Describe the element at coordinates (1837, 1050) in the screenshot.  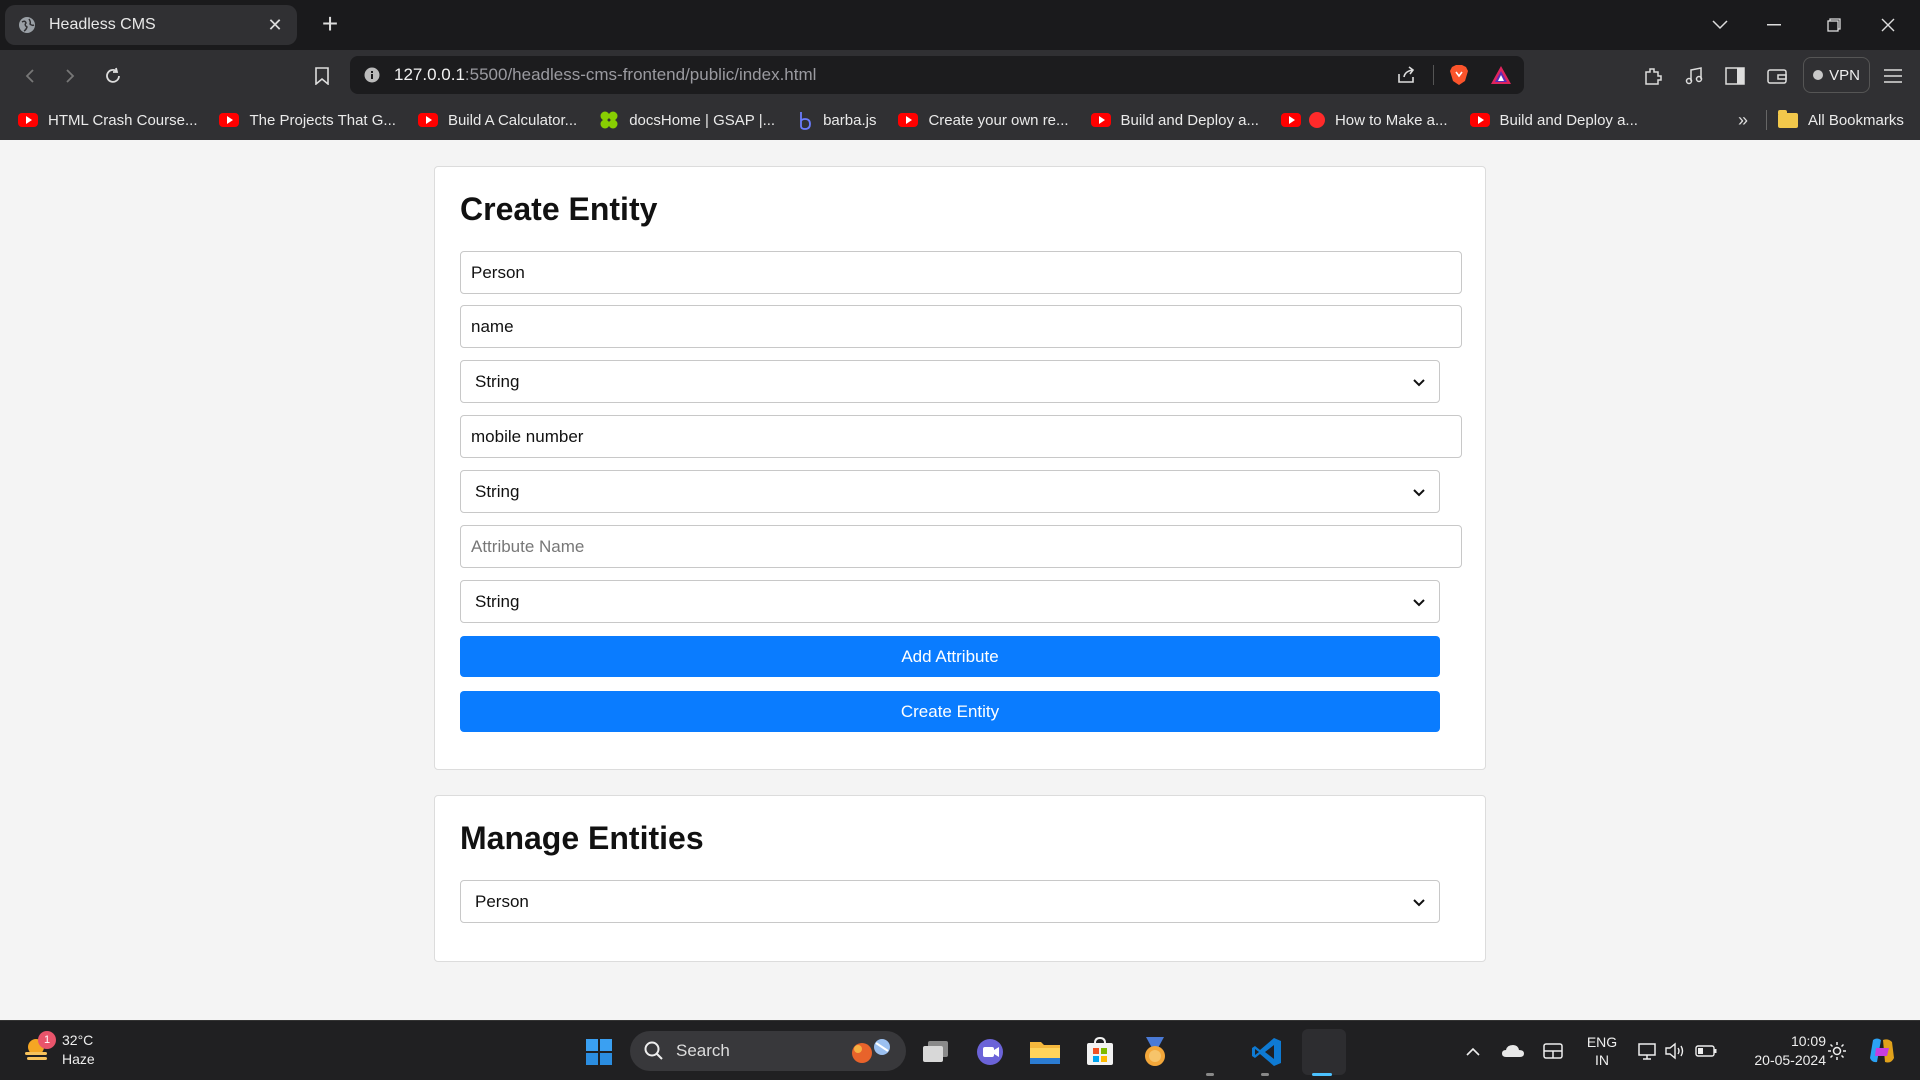
I see `notification-settings-icon` at that location.